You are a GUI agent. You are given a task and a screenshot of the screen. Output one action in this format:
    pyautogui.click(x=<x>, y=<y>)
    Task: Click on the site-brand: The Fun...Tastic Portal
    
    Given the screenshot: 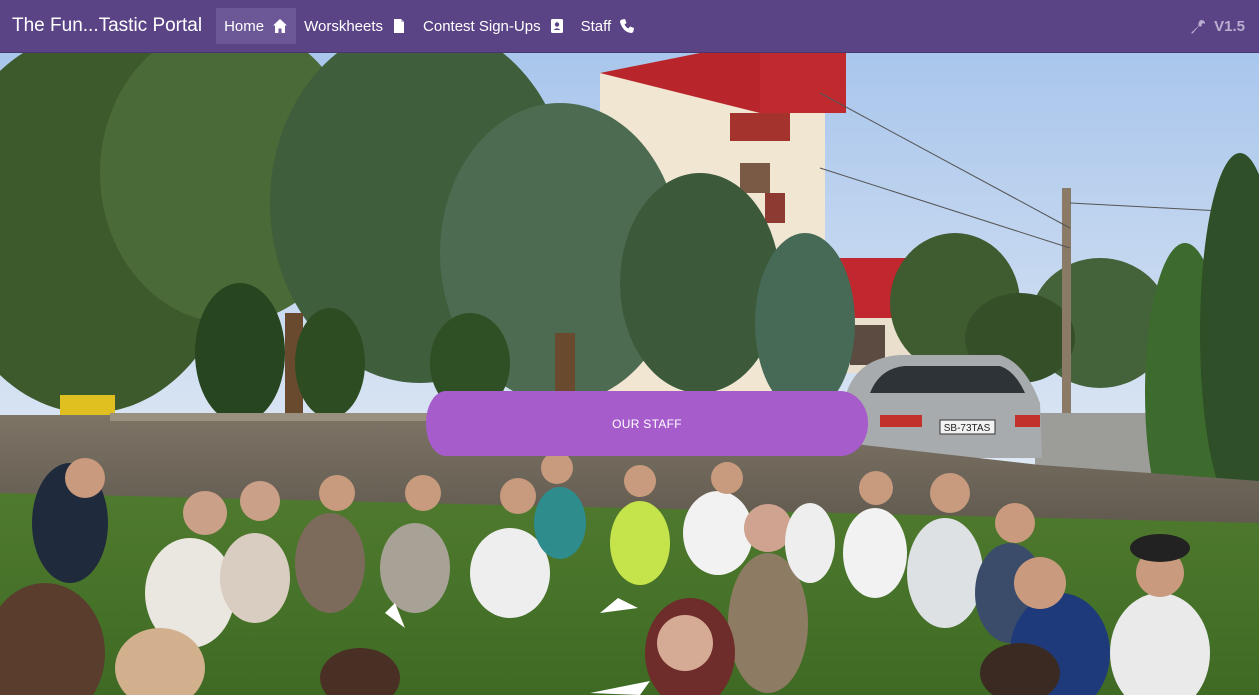 What is the action you would take?
    pyautogui.click(x=108, y=26)
    